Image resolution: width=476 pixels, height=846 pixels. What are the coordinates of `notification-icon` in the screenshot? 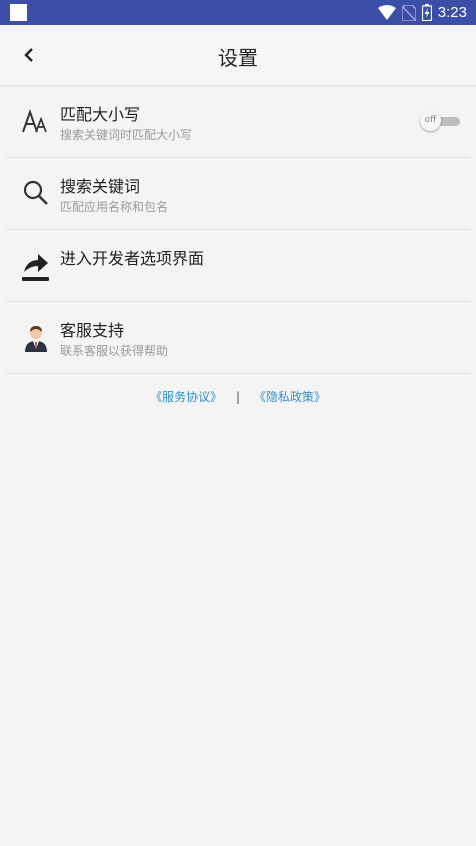 It's located at (18, 12).